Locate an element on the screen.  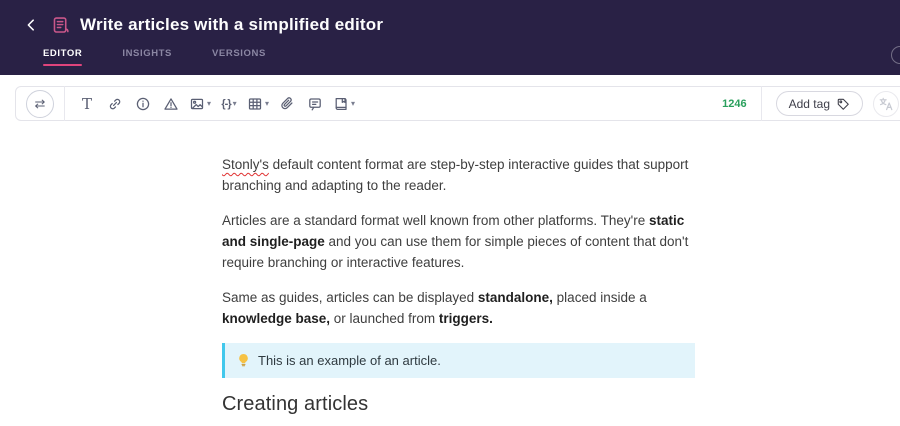
warning-icon is located at coordinates (171, 103).